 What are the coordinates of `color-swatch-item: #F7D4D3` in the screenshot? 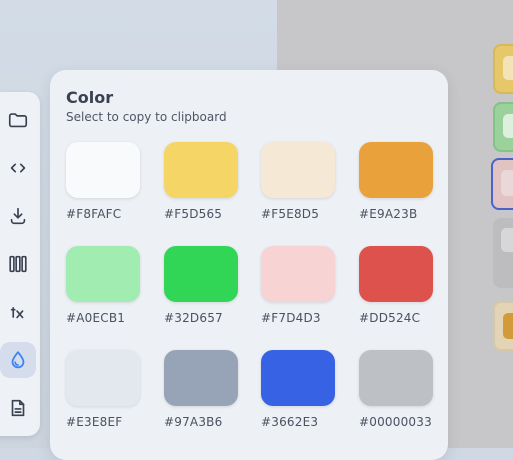 It's located at (306, 285).